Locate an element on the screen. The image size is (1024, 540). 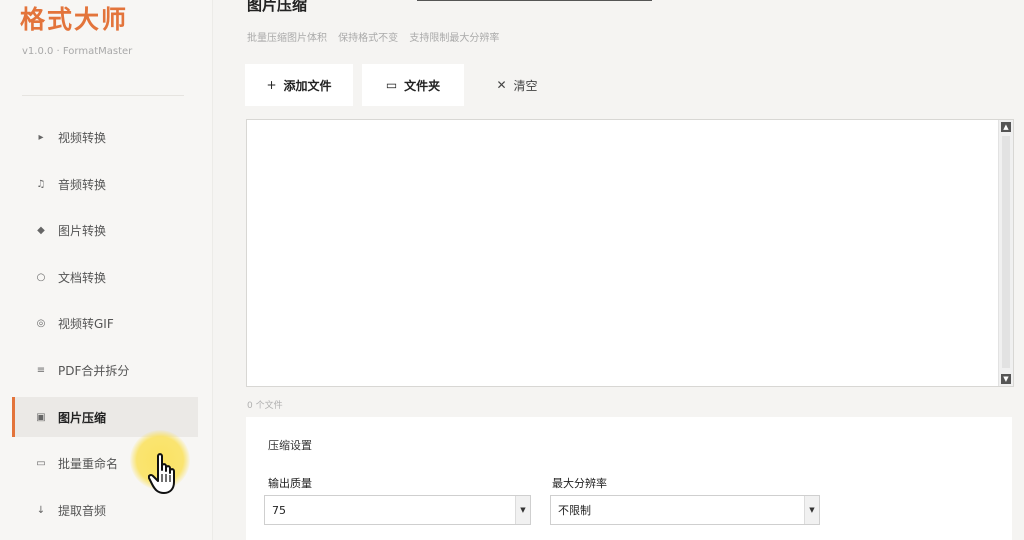
circle-icon: ○ is located at coordinates (41, 277).